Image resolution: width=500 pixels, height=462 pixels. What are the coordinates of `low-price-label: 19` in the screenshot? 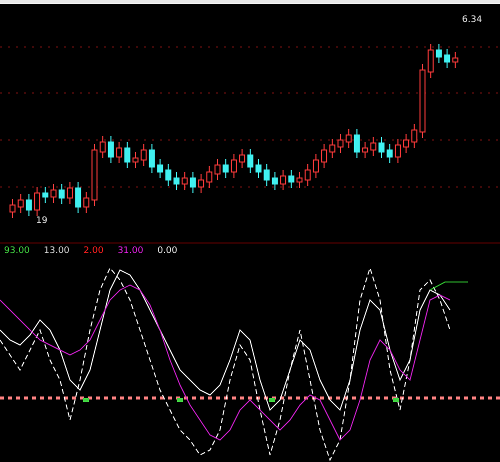 It's located at (42, 221).